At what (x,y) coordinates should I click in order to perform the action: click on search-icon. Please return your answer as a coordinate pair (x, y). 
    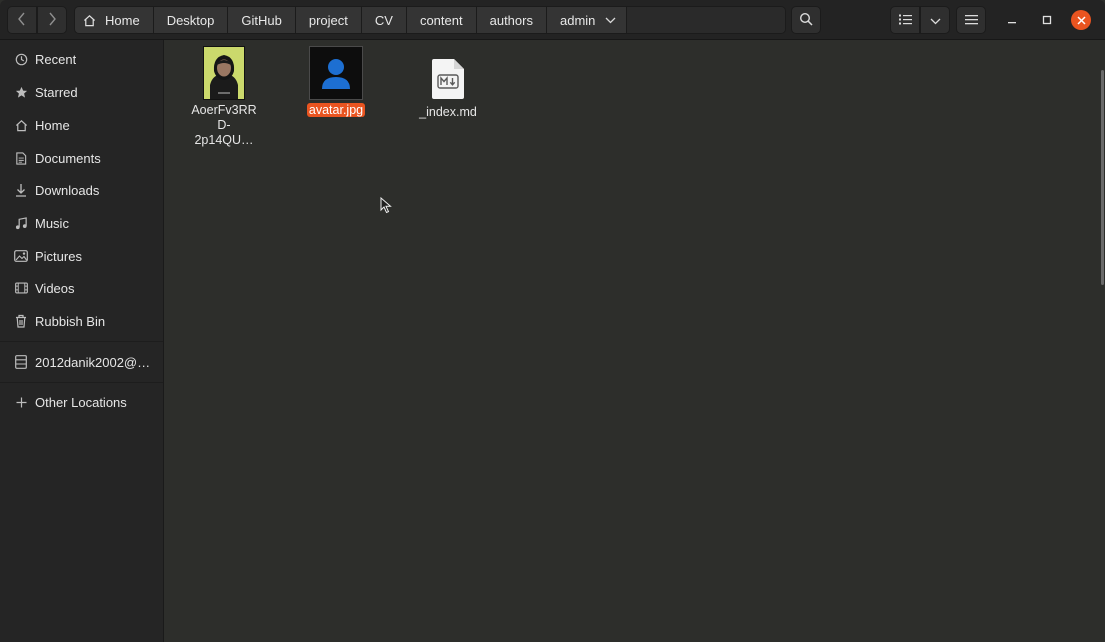
    Looking at the image, I should click on (806, 20).